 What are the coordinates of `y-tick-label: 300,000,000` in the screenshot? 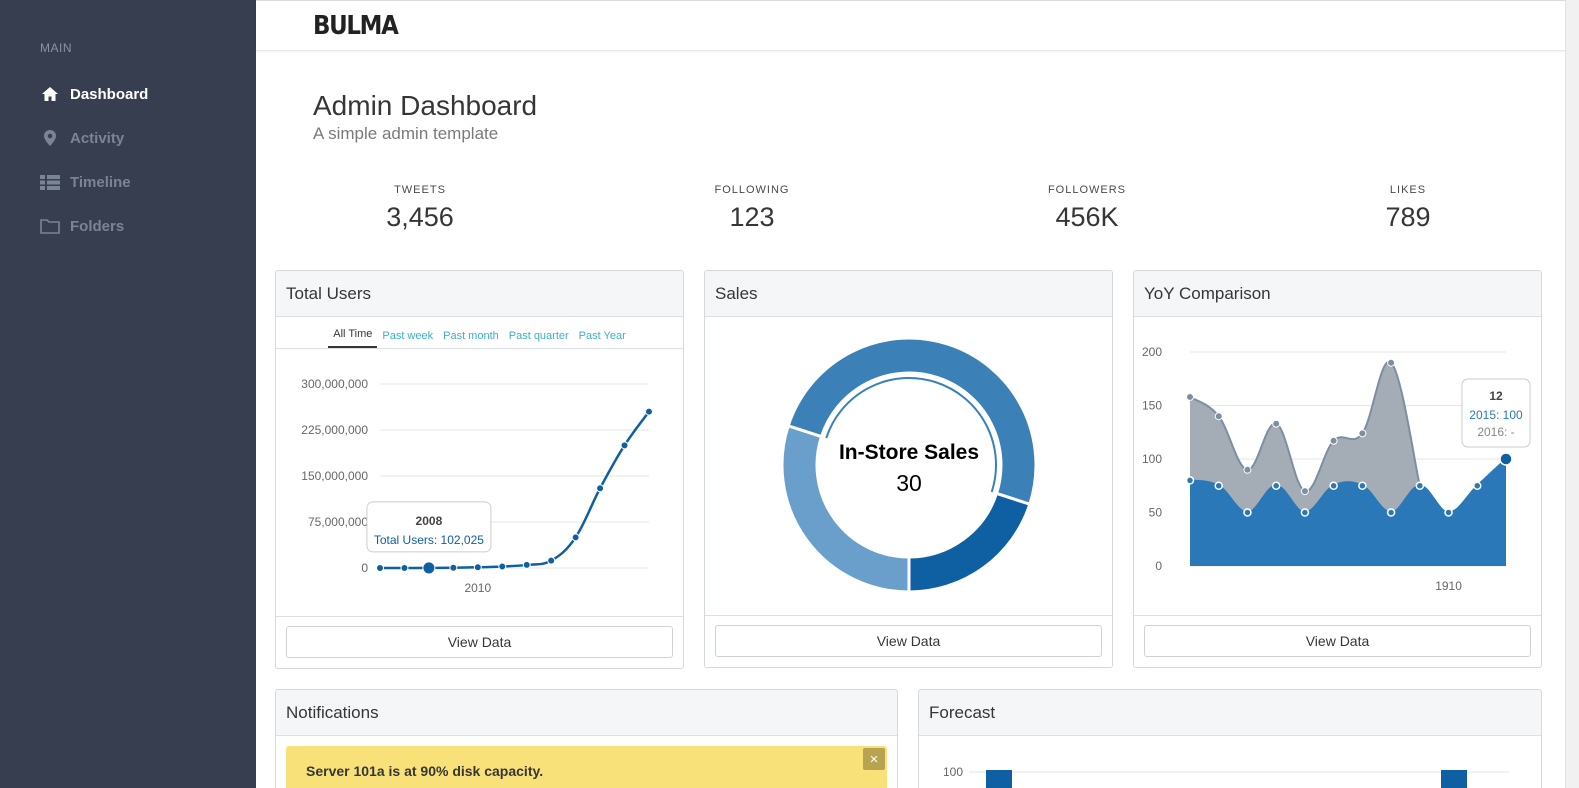 It's located at (334, 384).